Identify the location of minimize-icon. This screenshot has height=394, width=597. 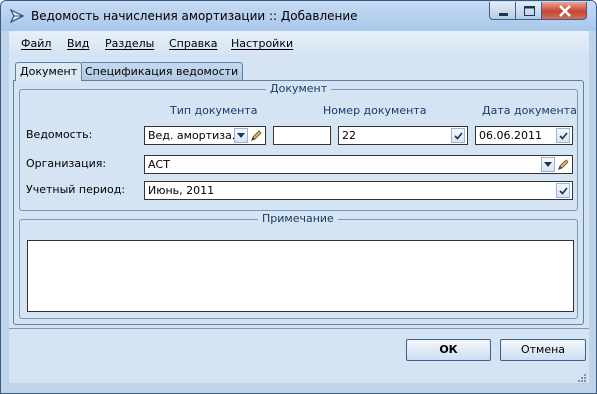
(503, 14).